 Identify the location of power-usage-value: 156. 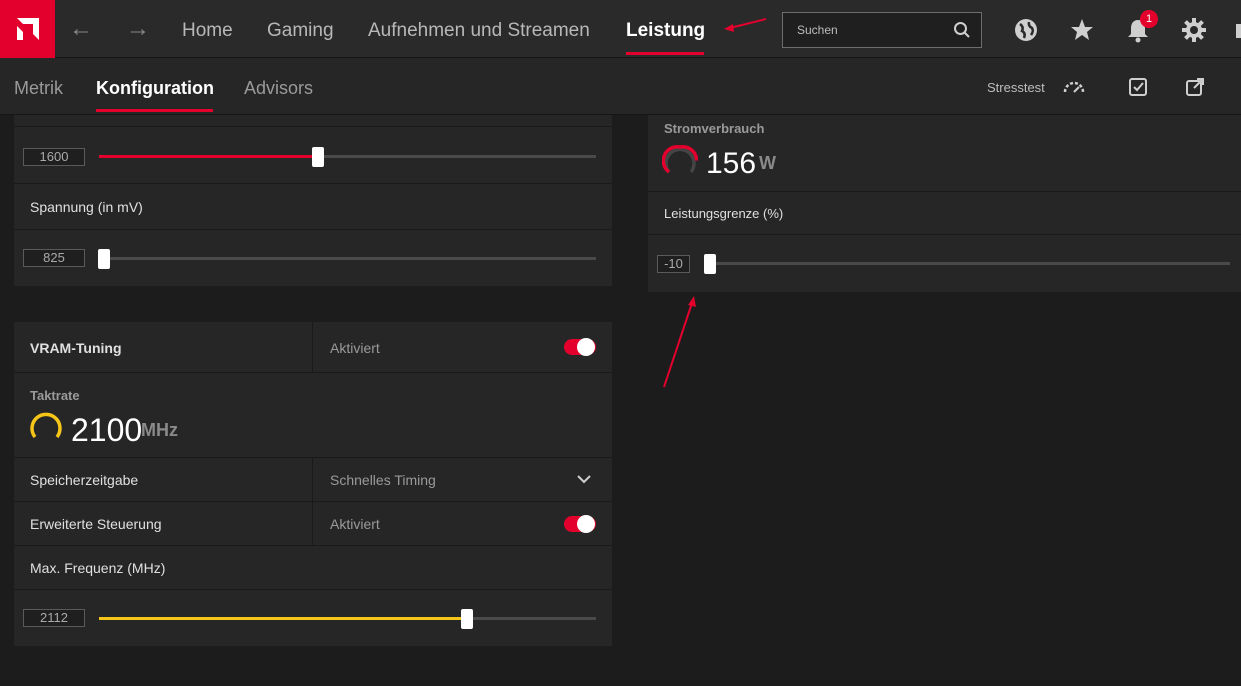
(731, 163).